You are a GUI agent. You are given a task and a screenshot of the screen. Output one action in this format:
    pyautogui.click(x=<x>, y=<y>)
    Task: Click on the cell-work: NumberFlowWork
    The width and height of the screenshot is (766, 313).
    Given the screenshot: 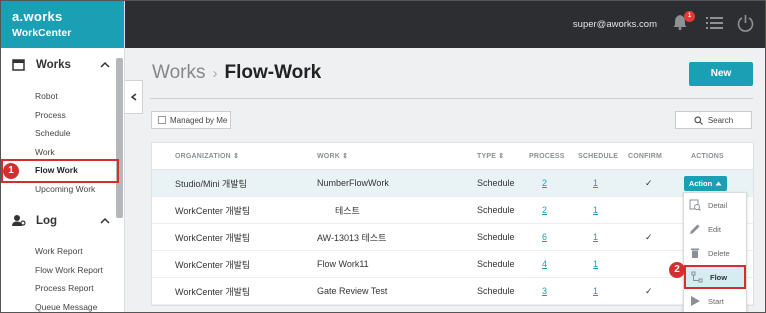 What is the action you would take?
    pyautogui.click(x=353, y=183)
    